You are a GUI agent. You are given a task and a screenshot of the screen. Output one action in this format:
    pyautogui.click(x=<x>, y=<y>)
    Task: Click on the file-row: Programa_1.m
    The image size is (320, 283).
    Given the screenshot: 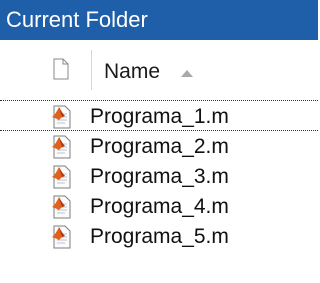 What is the action you would take?
    pyautogui.click(x=159, y=117)
    